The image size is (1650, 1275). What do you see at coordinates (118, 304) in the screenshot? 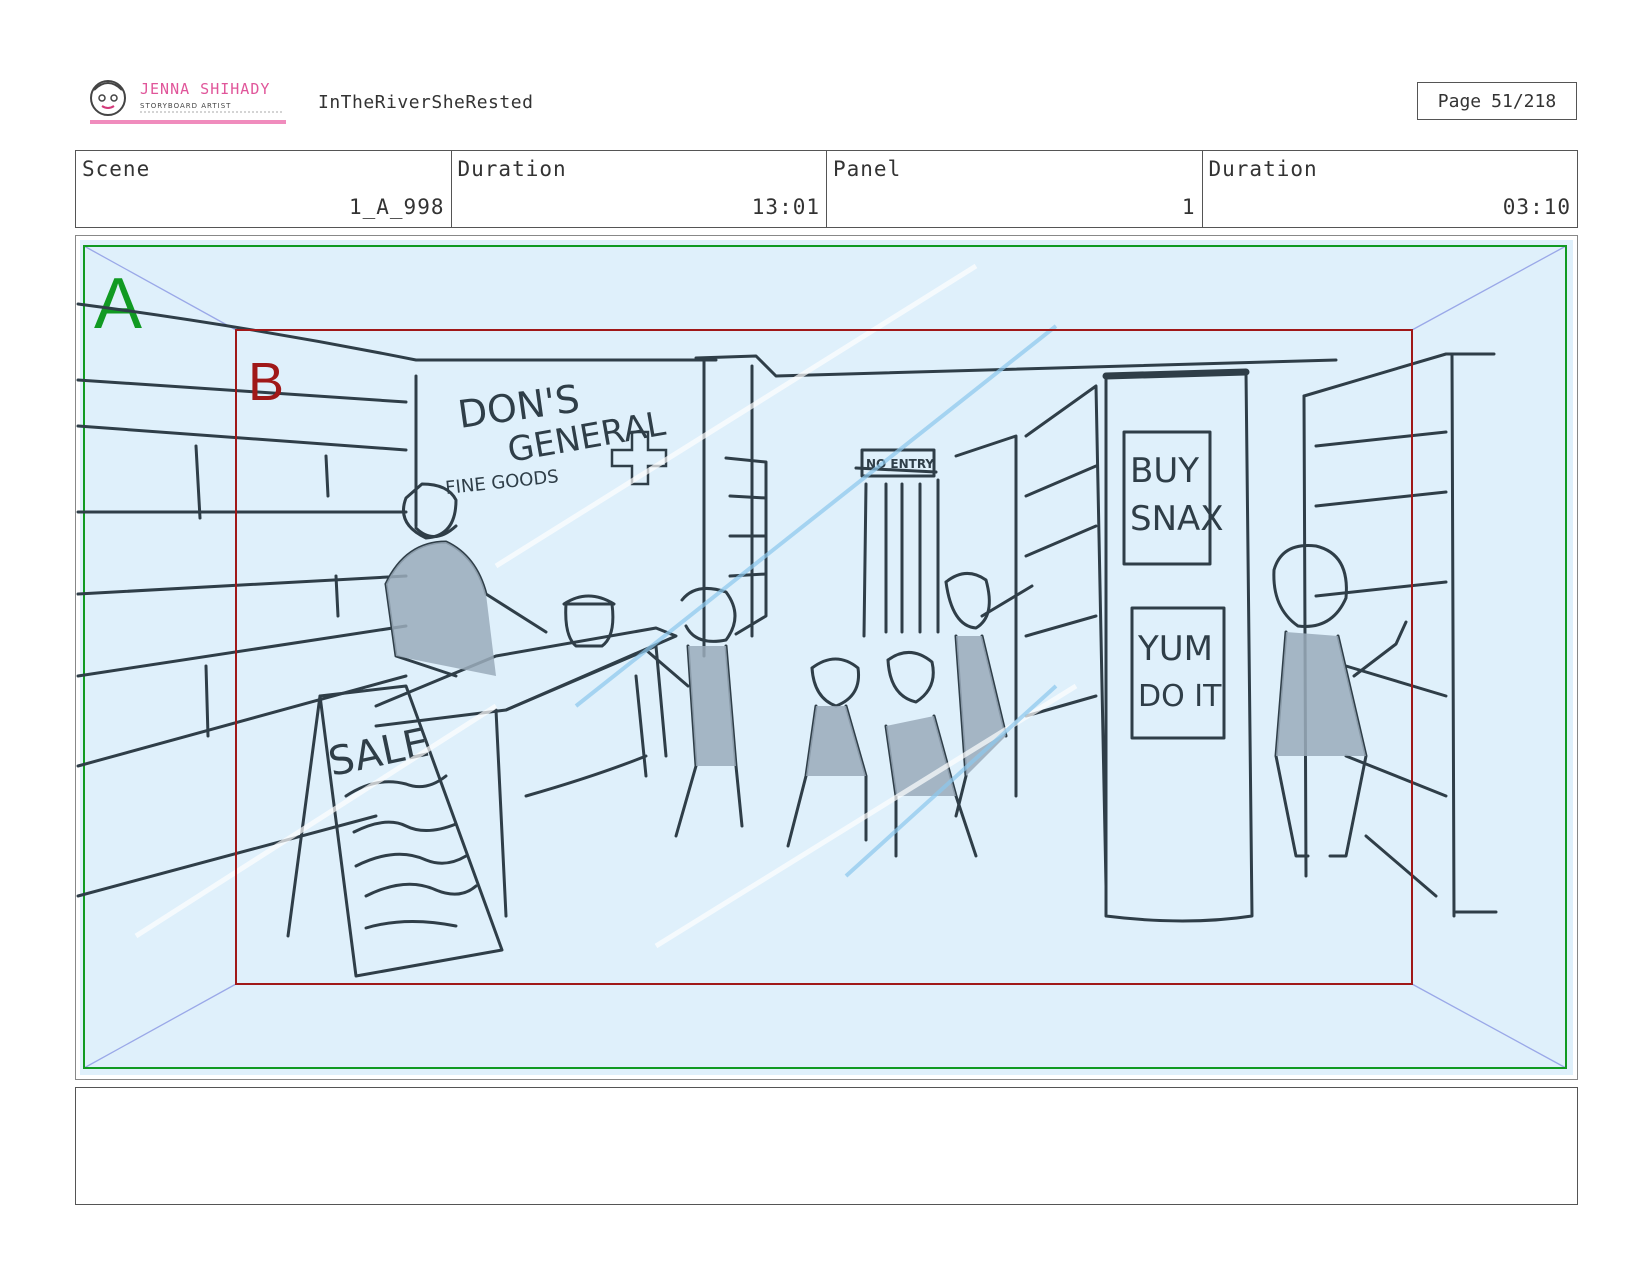
I see `frame-a-label: A` at bounding box center [118, 304].